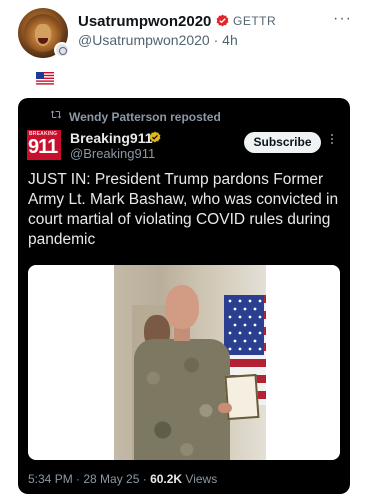 This screenshot has height=500, width=368. What do you see at coordinates (112, 153) in the screenshot?
I see `account-handle: @Breaking911` at bounding box center [112, 153].